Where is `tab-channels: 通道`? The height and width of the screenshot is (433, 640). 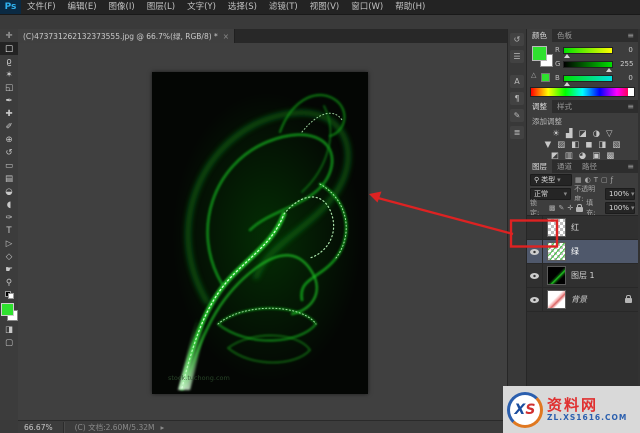 tab-channels: 通道 is located at coordinates (564, 166).